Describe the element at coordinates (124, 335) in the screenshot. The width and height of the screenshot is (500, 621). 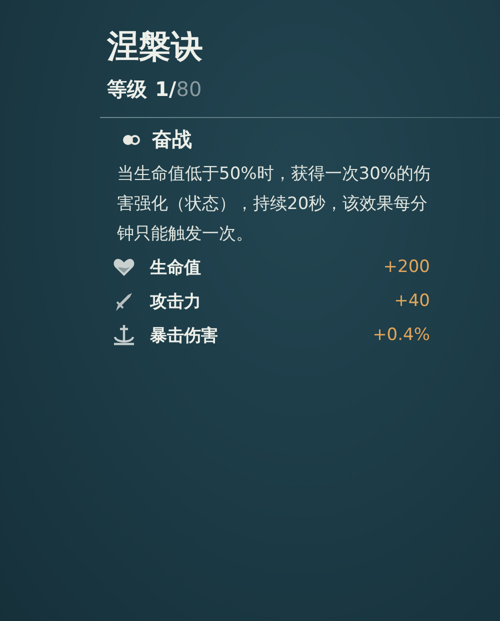
I see `anchor-icon` at that location.